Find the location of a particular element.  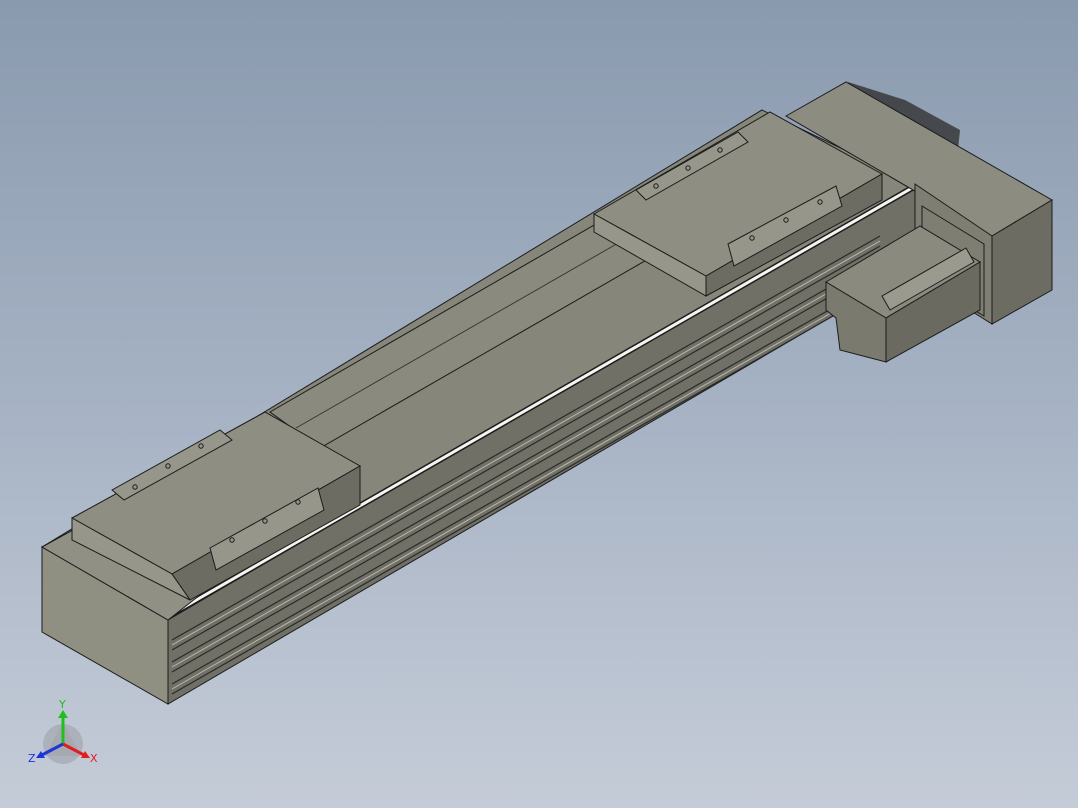

triad-y-arrow is located at coordinates (63, 714).